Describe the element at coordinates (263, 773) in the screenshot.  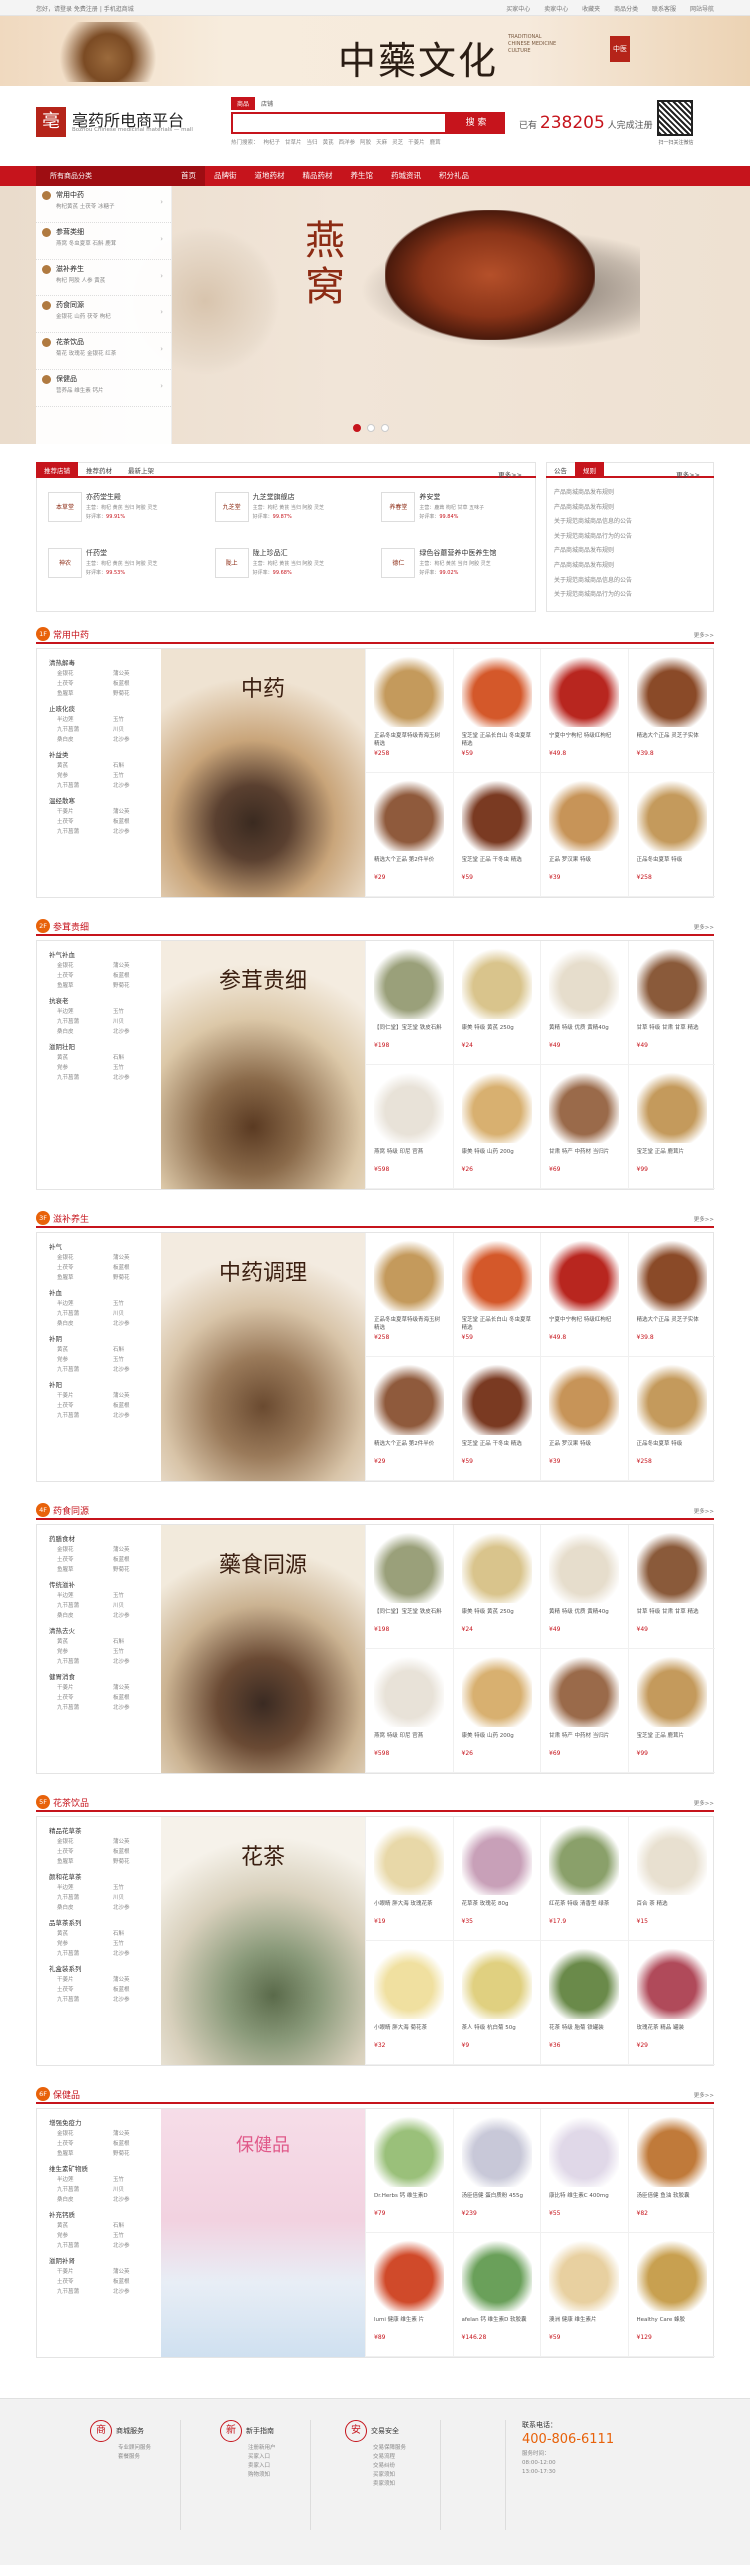
I see `floor-ad-banner: 中药` at that location.